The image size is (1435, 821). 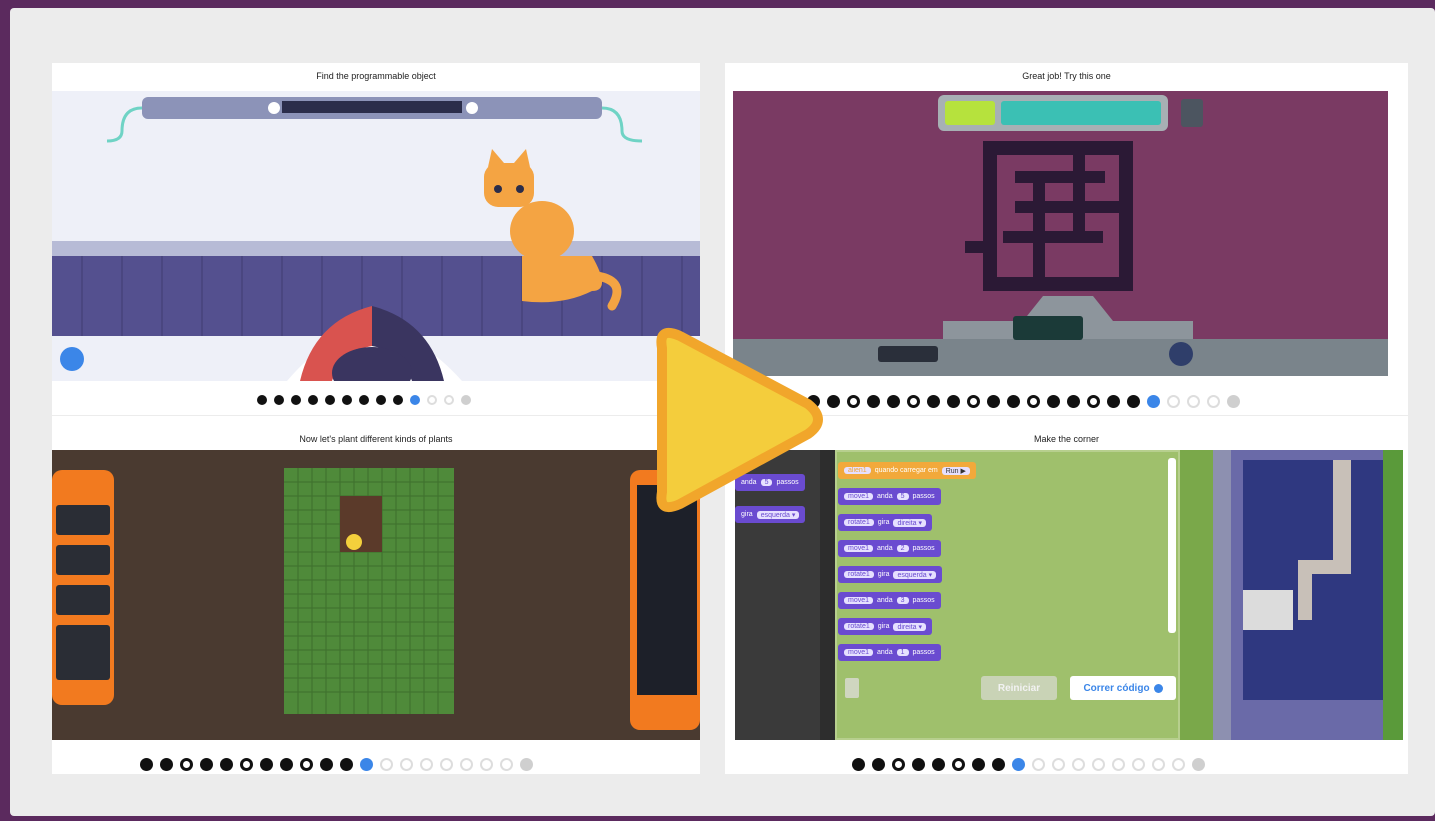 I want to click on run-code-button: Correr código, so click(x=1123, y=688).